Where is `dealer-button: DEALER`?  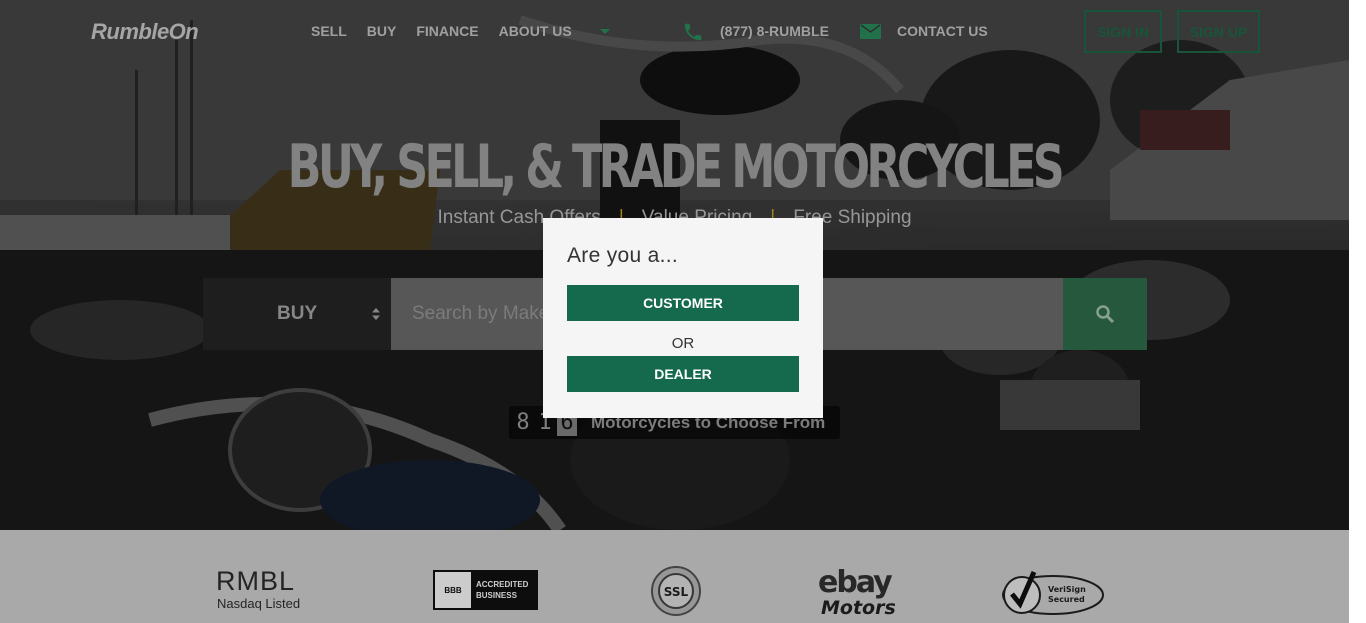
dealer-button: DEALER is located at coordinates (683, 374).